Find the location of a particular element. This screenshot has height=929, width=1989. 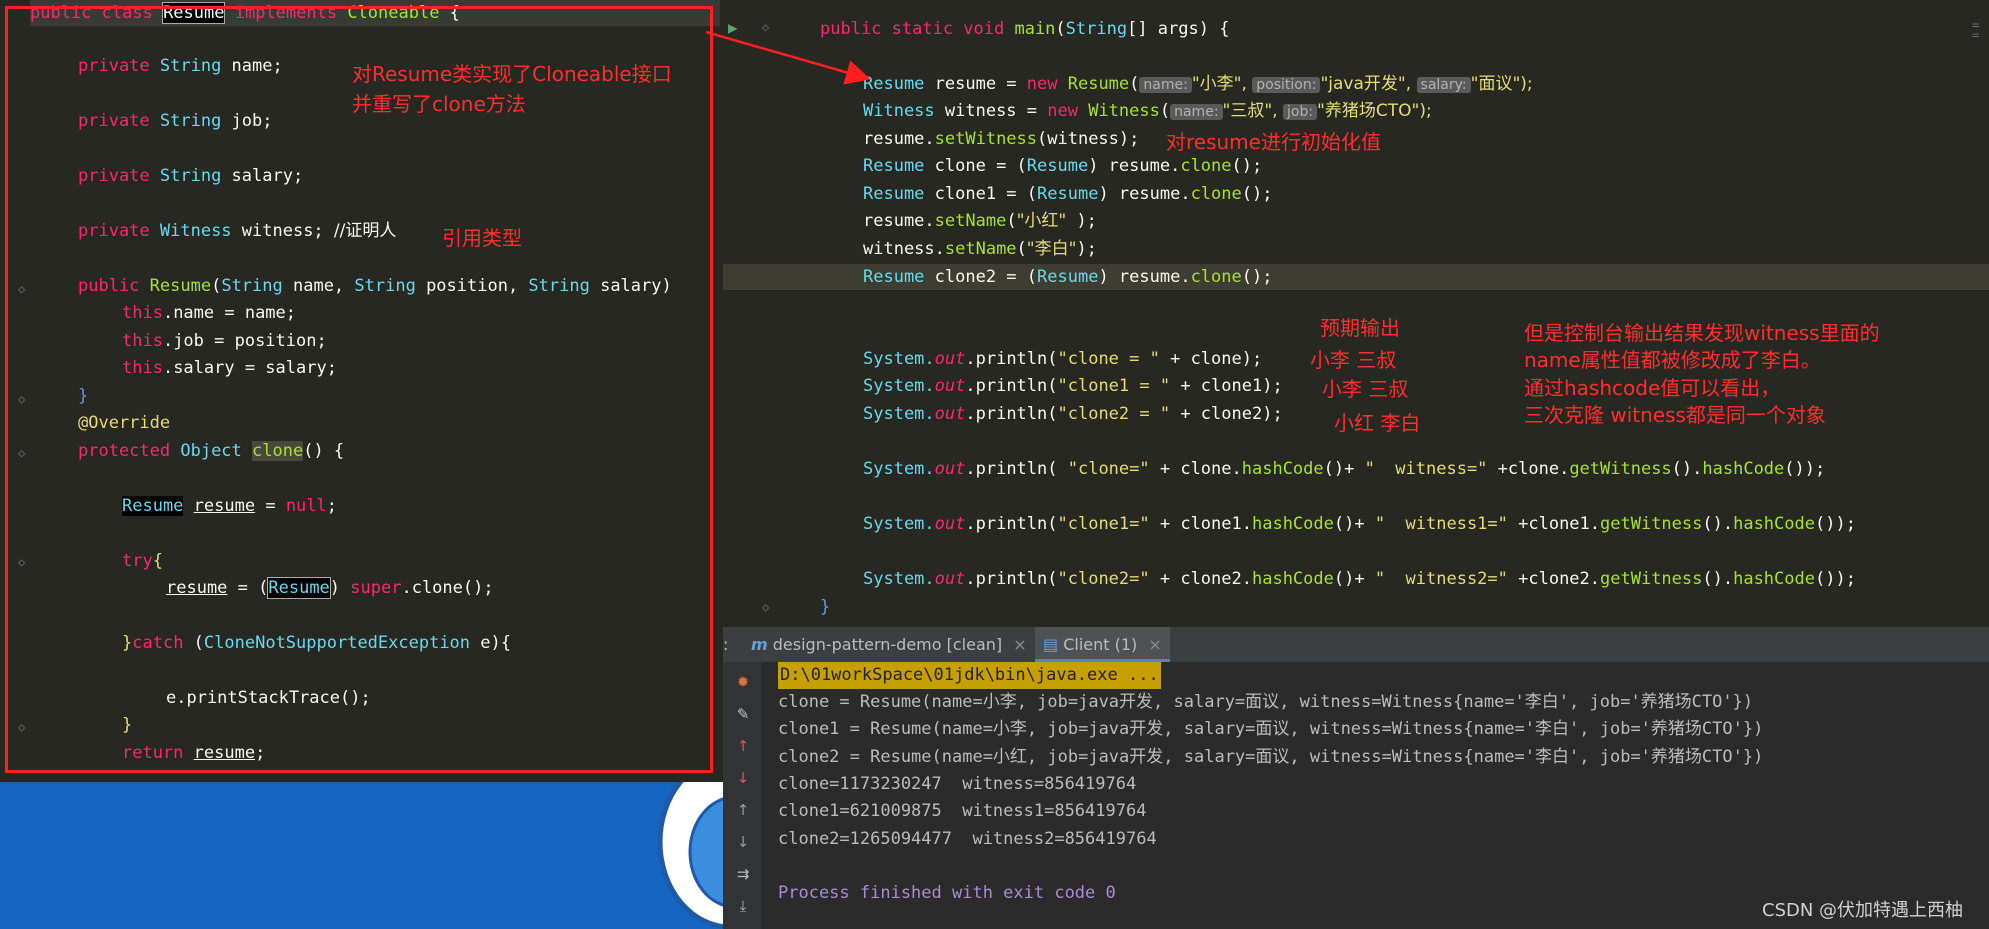

annotation-expected-1: 小李 三叔 is located at coordinates (1353, 360).